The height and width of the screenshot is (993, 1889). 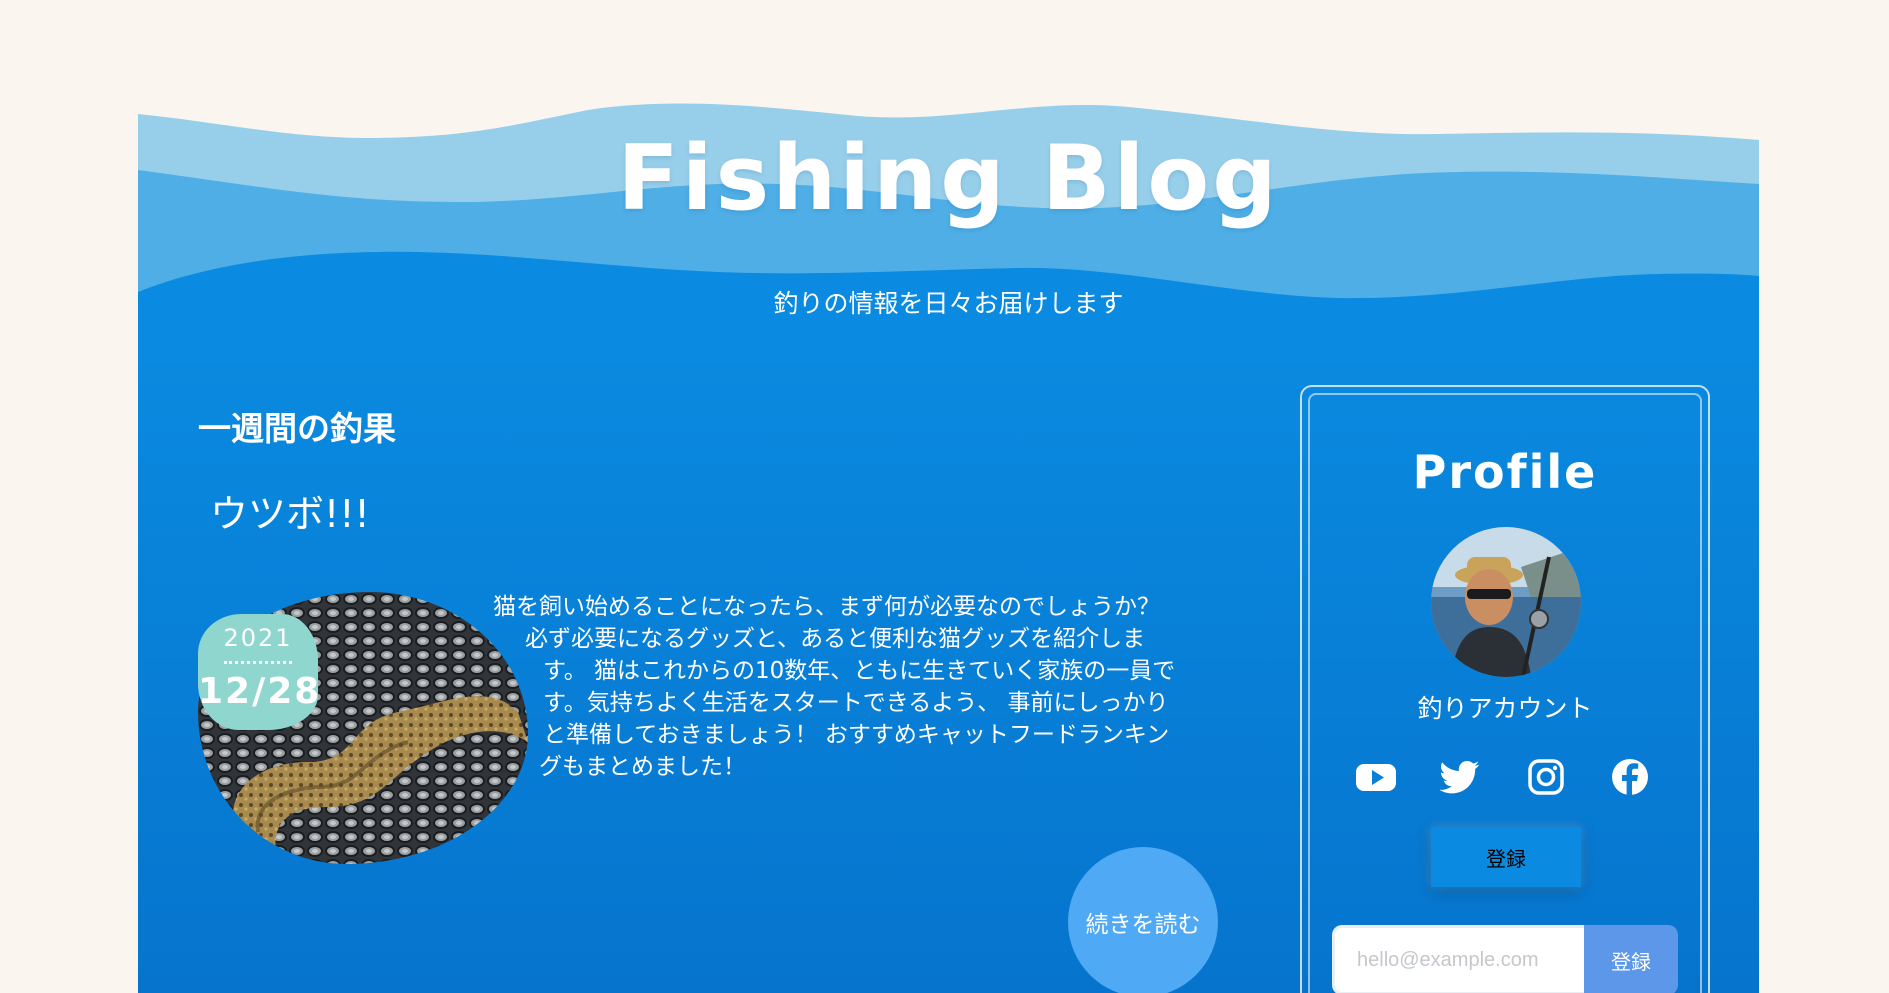 What do you see at coordinates (1505, 472) in the screenshot?
I see `profile-title: Profile` at bounding box center [1505, 472].